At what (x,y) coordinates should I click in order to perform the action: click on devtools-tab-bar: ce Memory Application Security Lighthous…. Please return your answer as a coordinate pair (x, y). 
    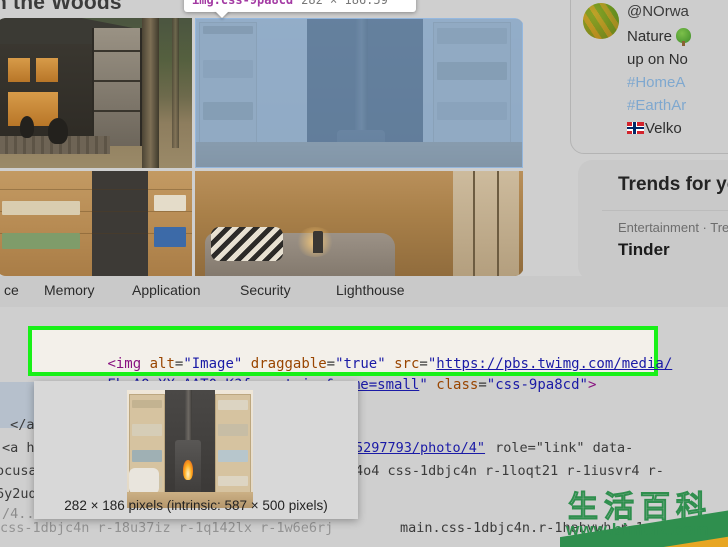
    Looking at the image, I should click on (364, 292).